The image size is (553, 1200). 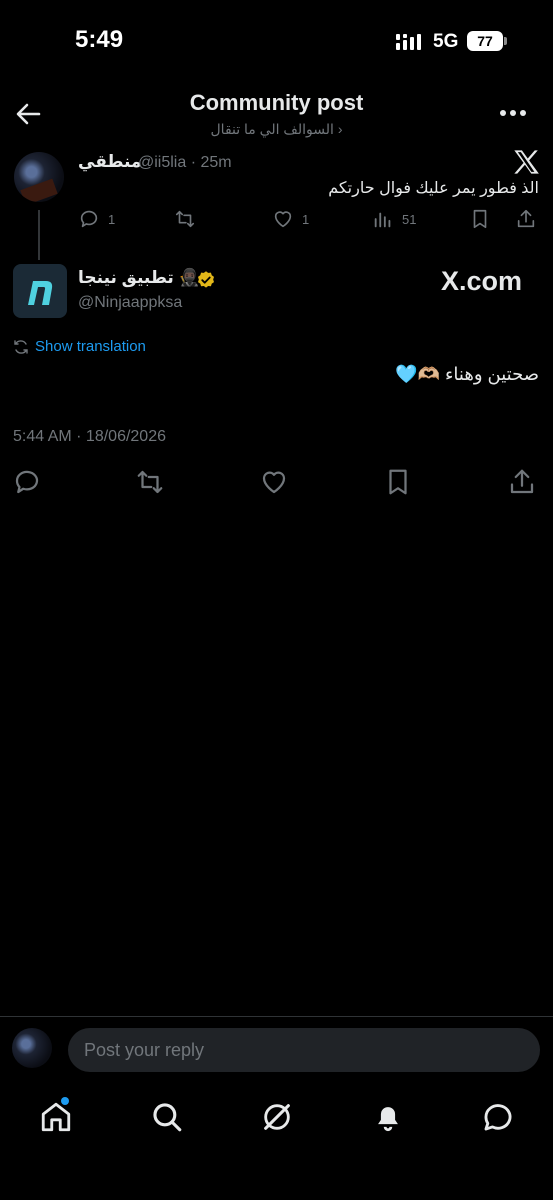 What do you see at coordinates (112, 219) in the screenshot?
I see `reply-count: 1` at bounding box center [112, 219].